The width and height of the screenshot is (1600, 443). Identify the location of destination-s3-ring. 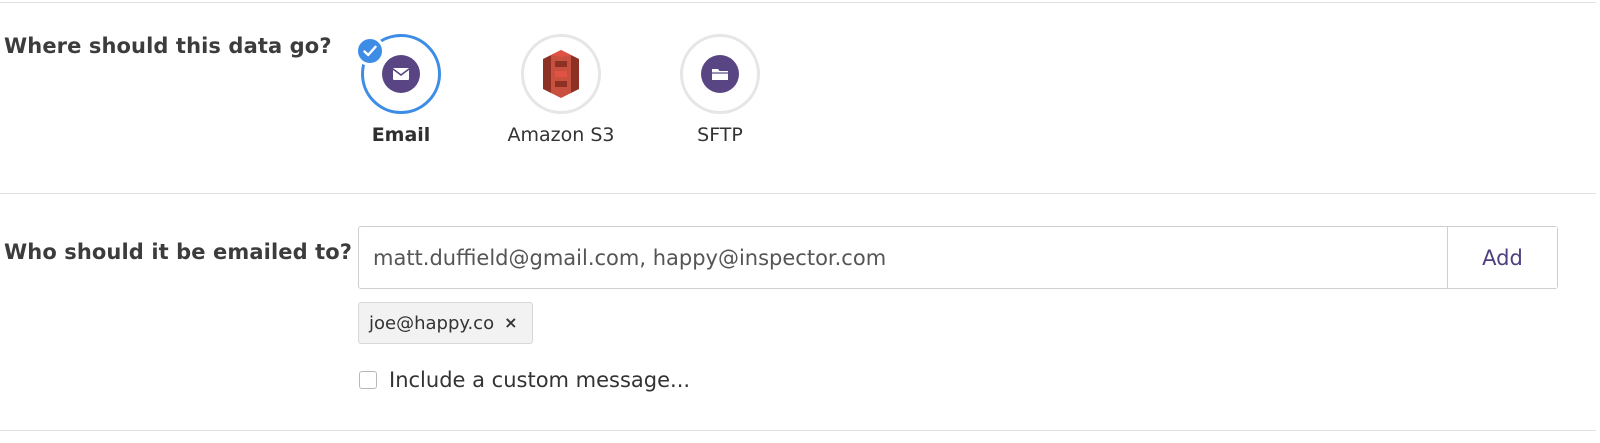
(561, 74).